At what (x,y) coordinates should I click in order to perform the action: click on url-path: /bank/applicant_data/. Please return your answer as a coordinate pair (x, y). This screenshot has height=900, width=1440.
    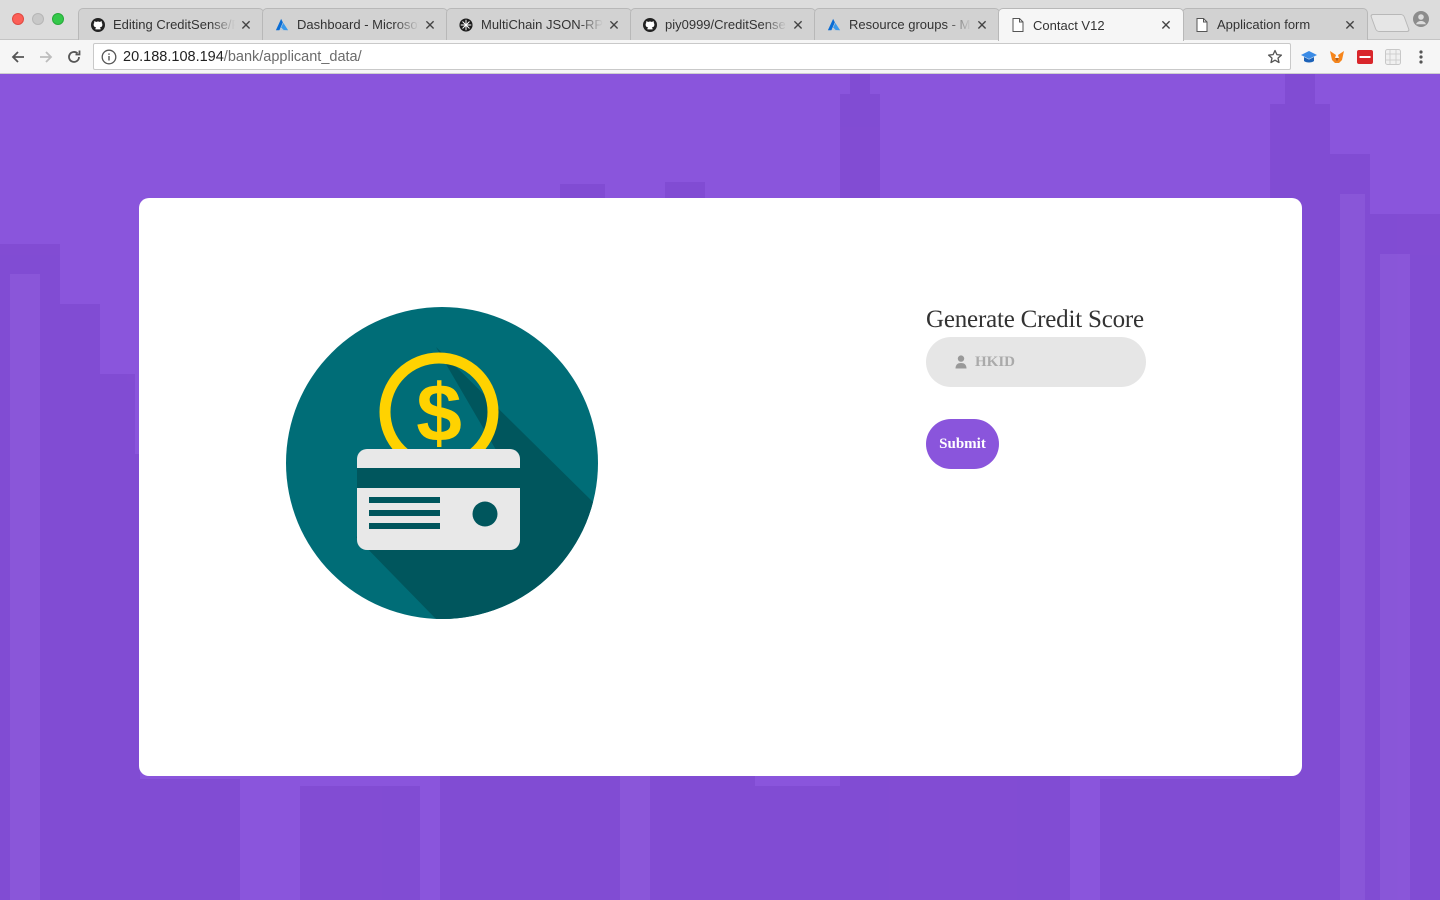
    Looking at the image, I should click on (292, 56).